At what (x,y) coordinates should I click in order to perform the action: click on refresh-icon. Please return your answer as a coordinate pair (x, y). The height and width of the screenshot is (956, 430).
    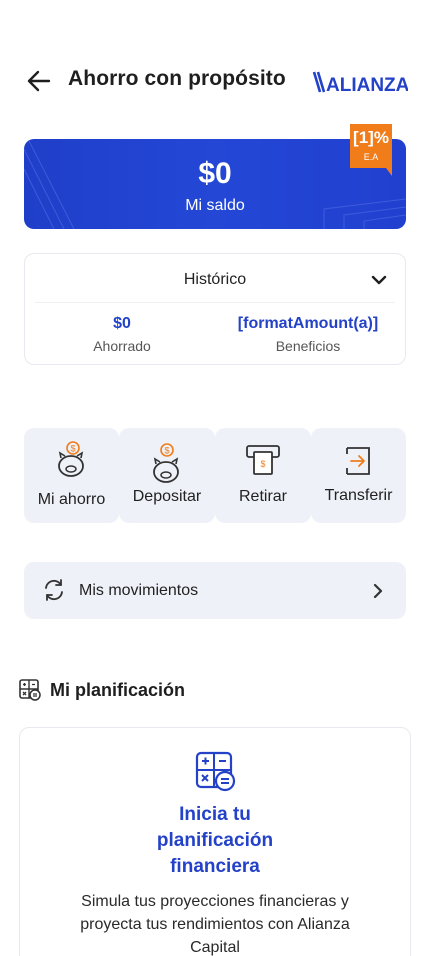
    Looking at the image, I should click on (54, 590).